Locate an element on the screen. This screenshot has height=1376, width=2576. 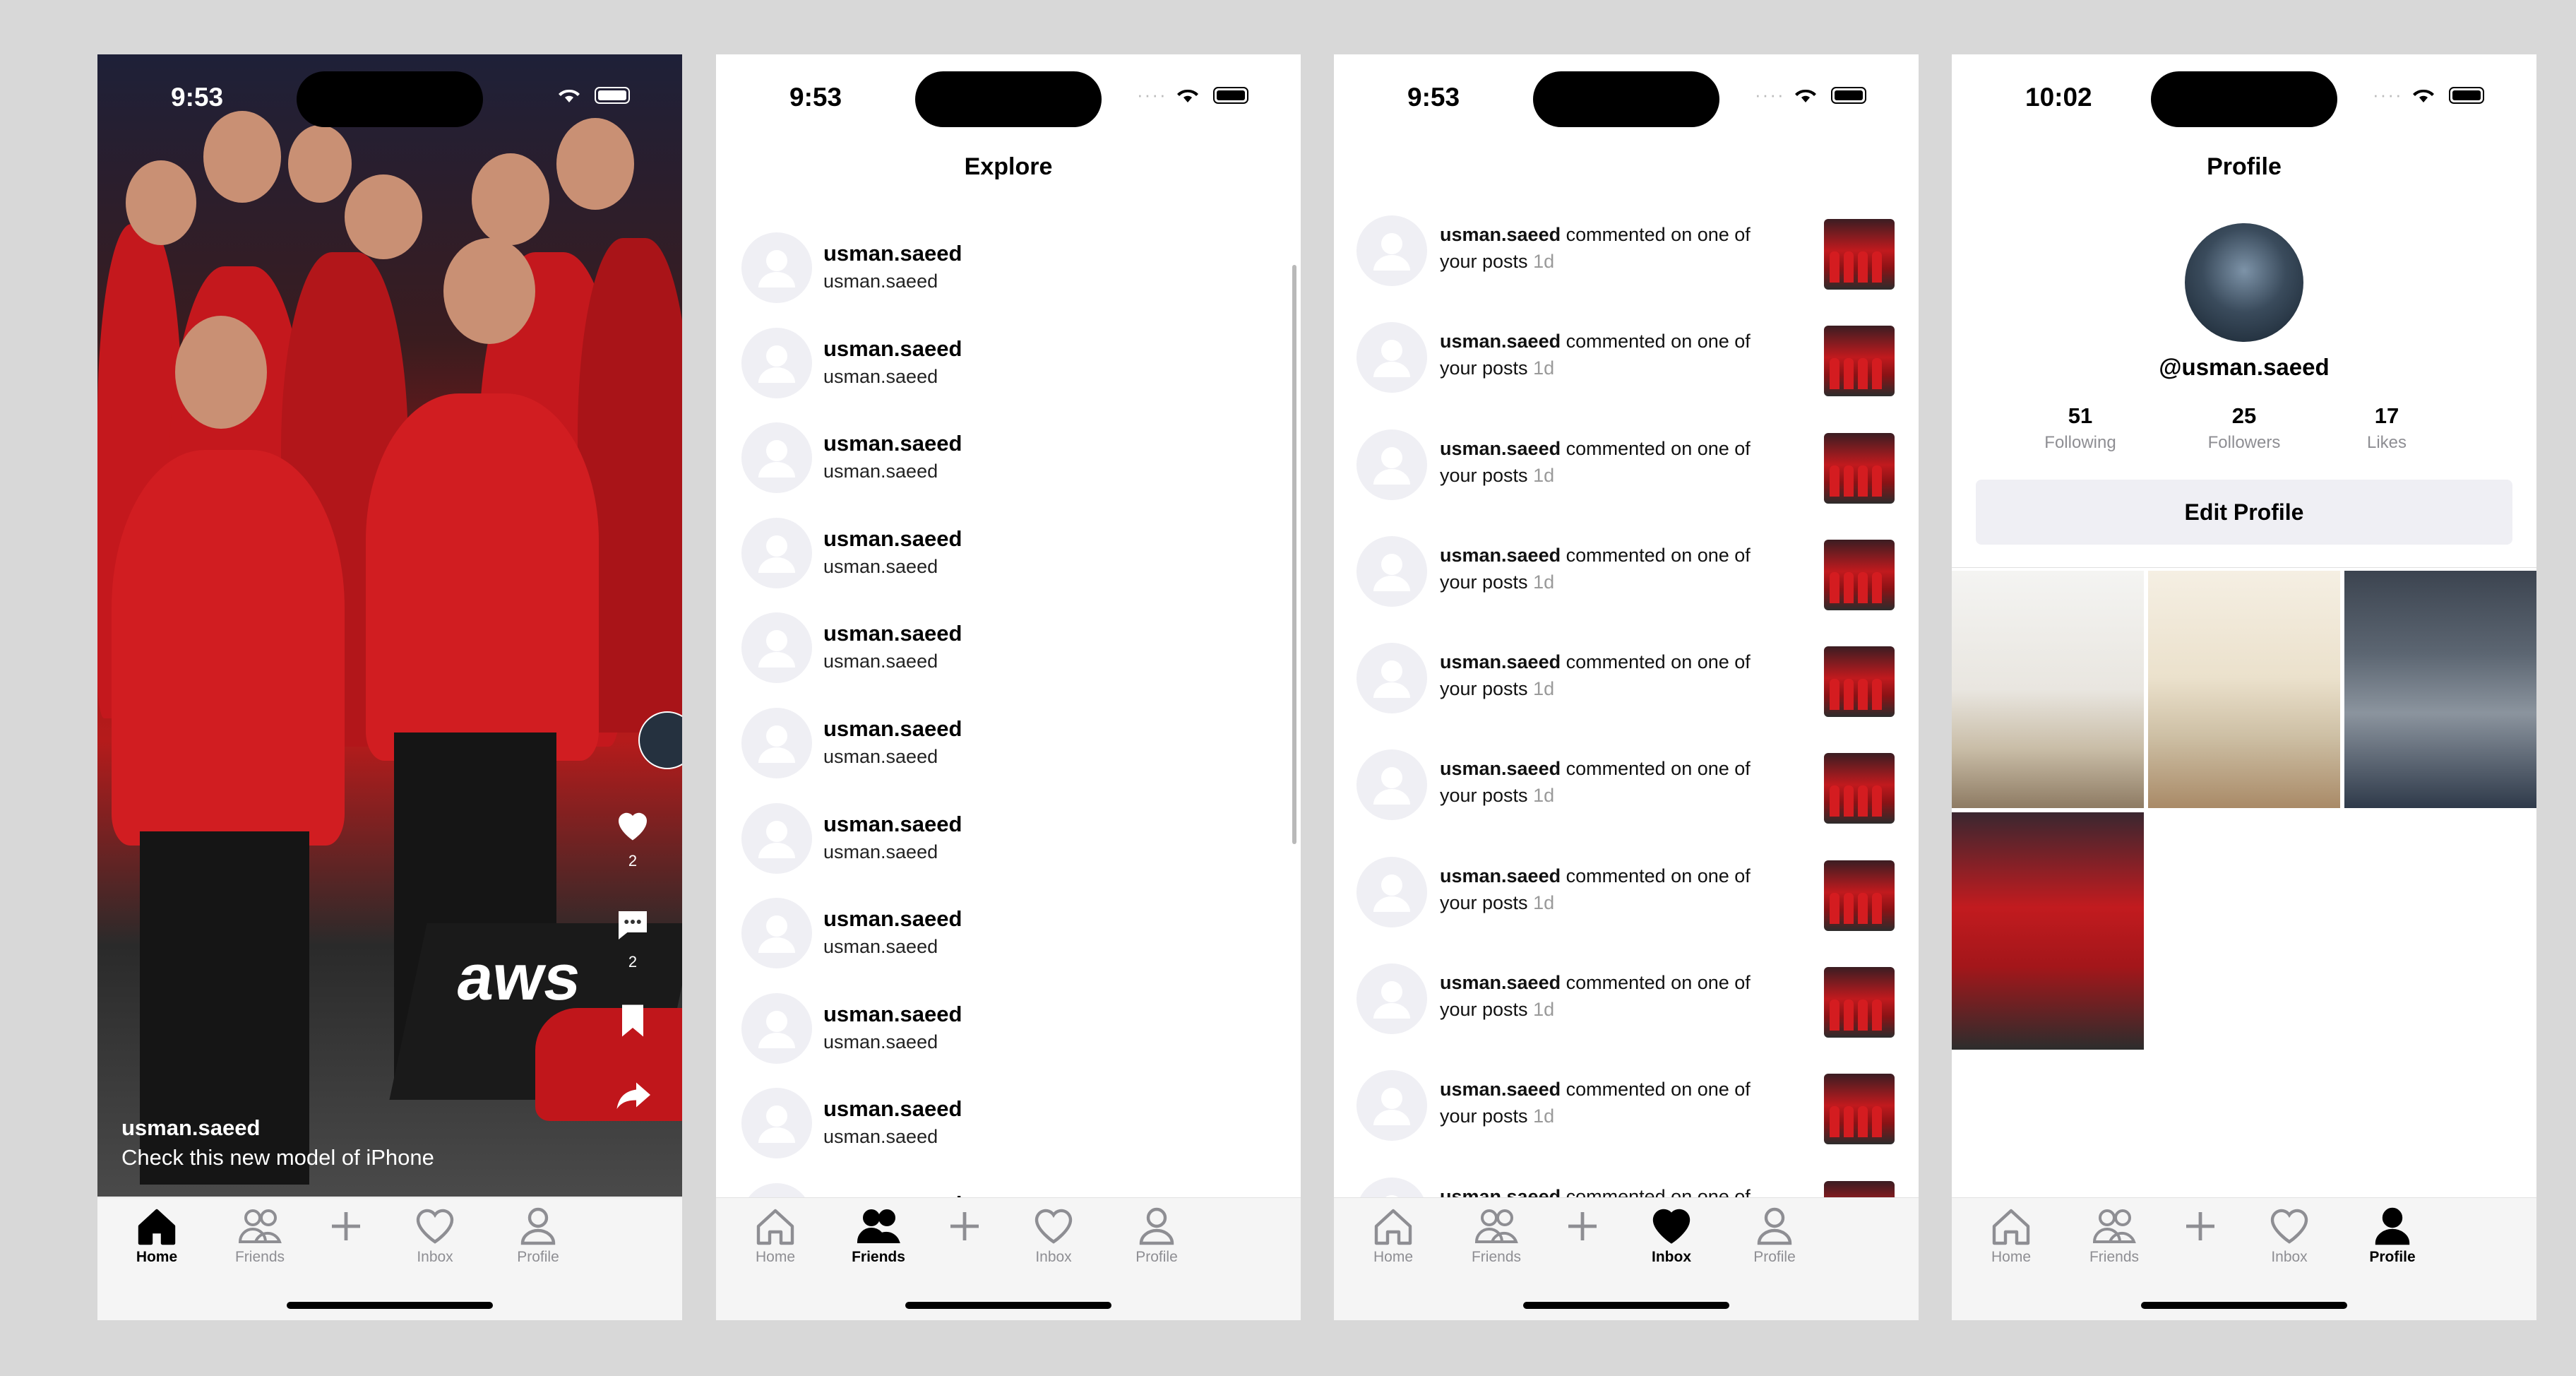
edit-profile-button: Edit Profile is located at coordinates (2244, 513).